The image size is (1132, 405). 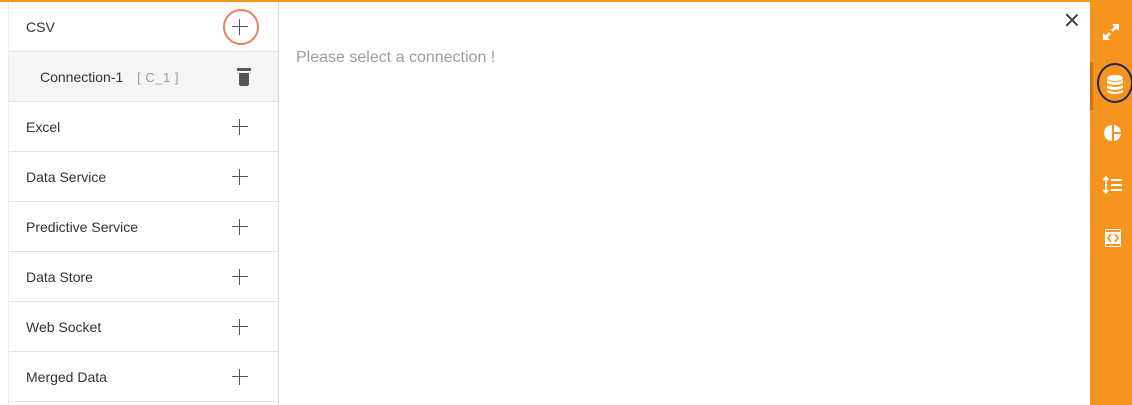 I want to click on connection-item-connection-1: Connection-1 [ C_1 ], so click(x=143, y=77).